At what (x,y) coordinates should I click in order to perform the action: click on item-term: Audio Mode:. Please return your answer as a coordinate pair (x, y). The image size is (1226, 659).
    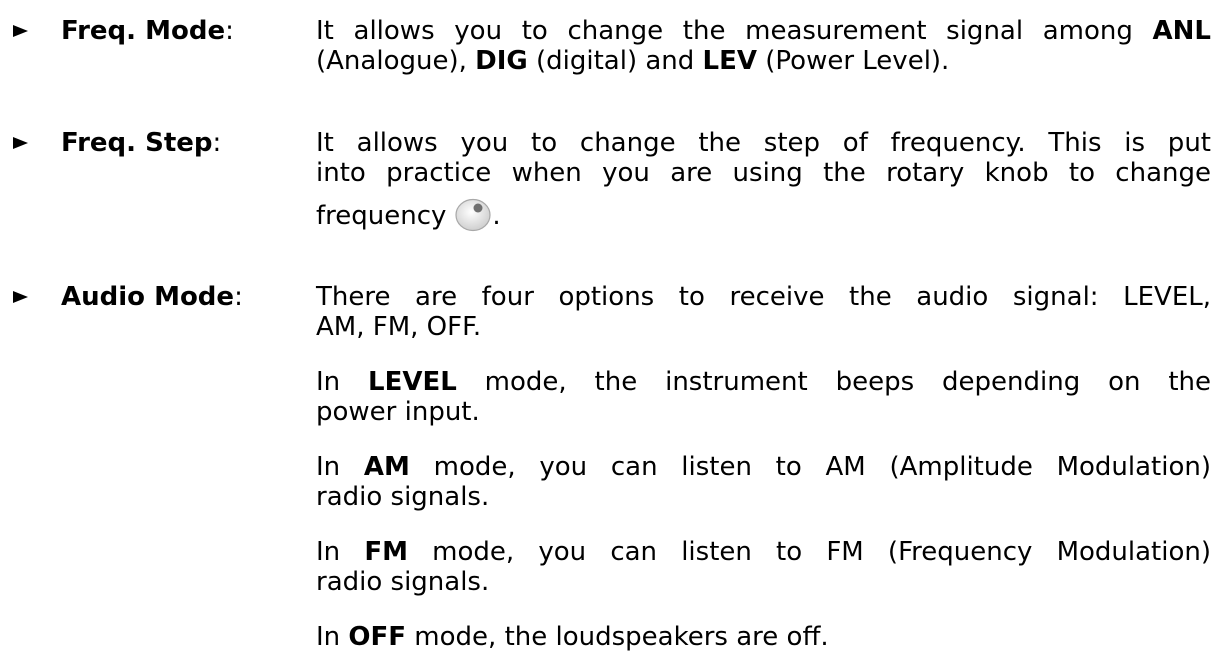
    Looking at the image, I should click on (152, 297).